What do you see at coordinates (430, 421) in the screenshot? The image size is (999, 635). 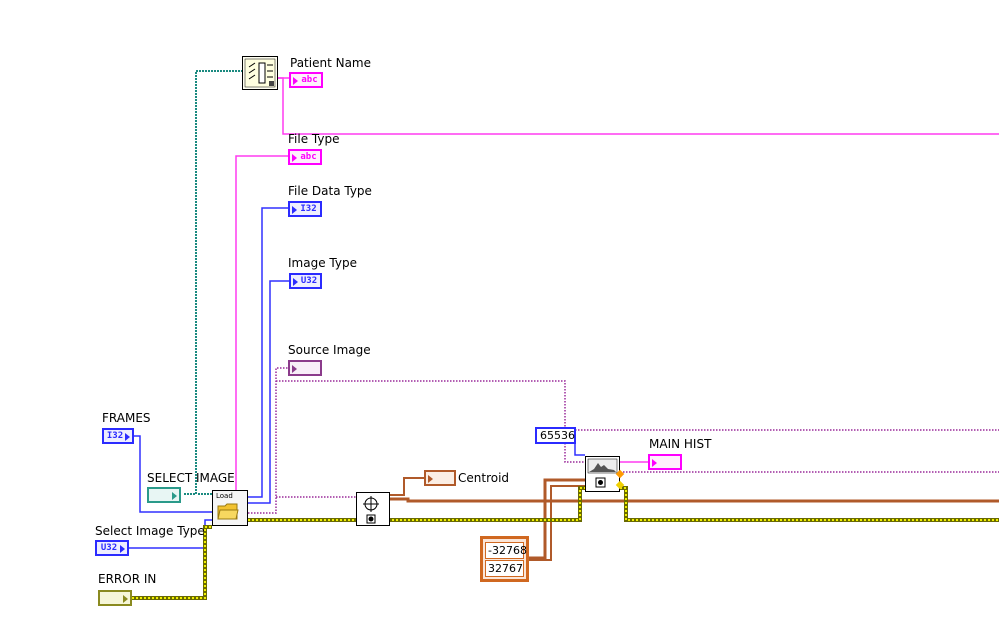 I see `image-wire-main` at bounding box center [430, 421].